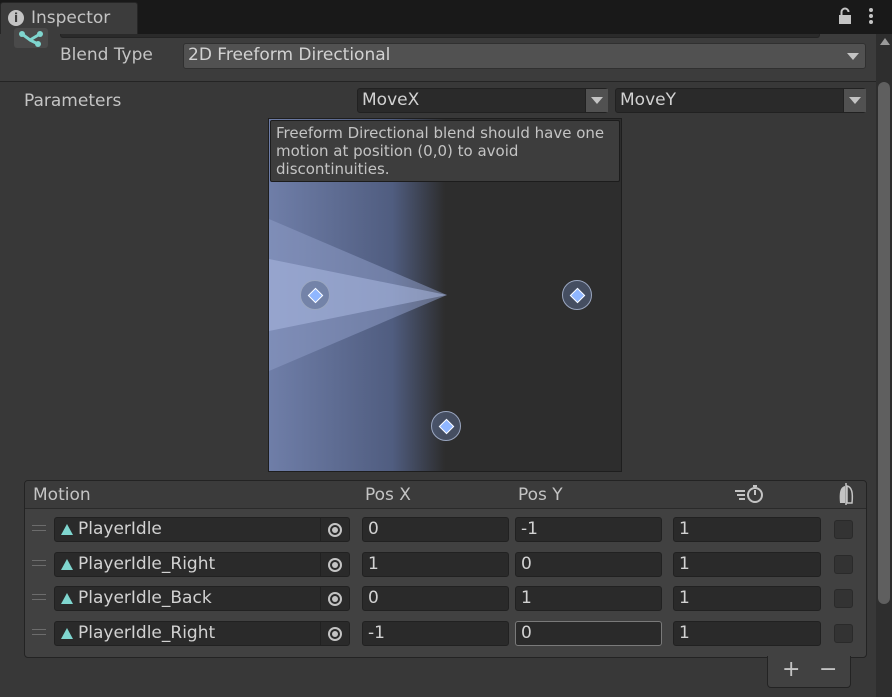 The image size is (892, 697). Describe the element at coordinates (373, 563) in the screenshot. I see `pos-x-value: 1` at that location.